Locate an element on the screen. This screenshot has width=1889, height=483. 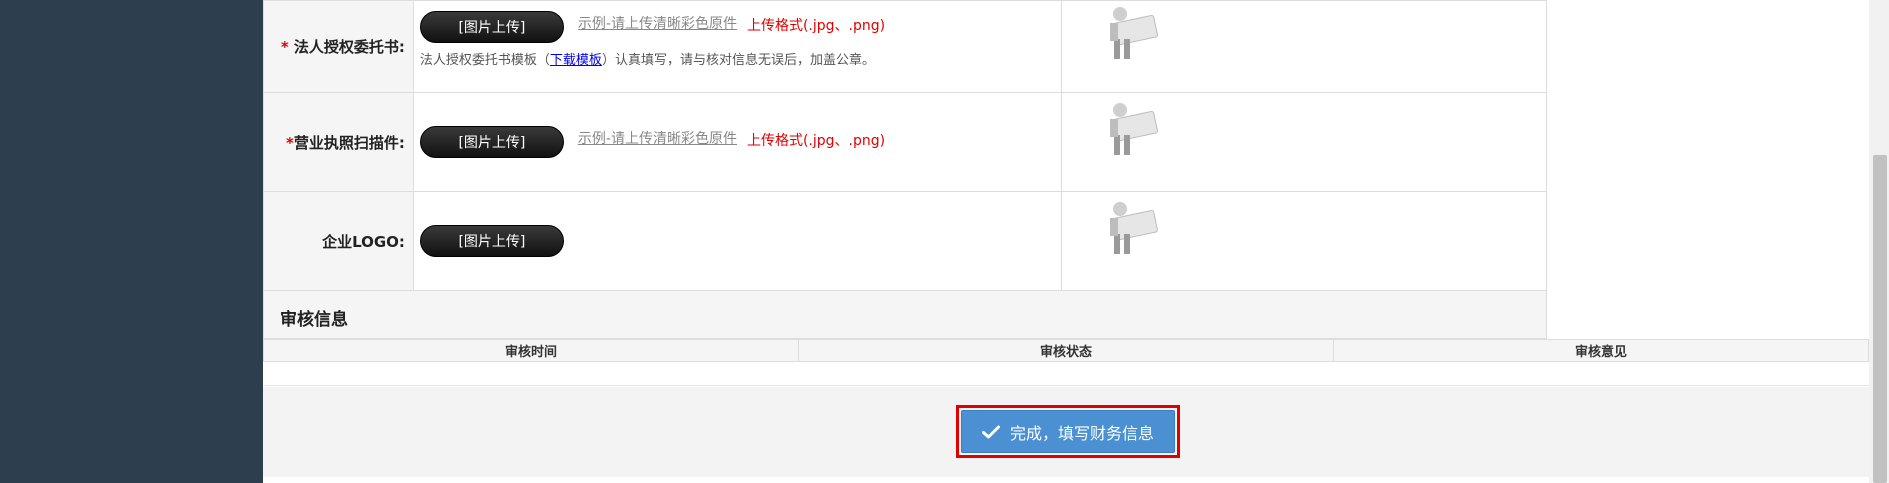
hint-text-after: ）认真填写，请与核对信息无误后，加盖公章。 is located at coordinates (738, 60).